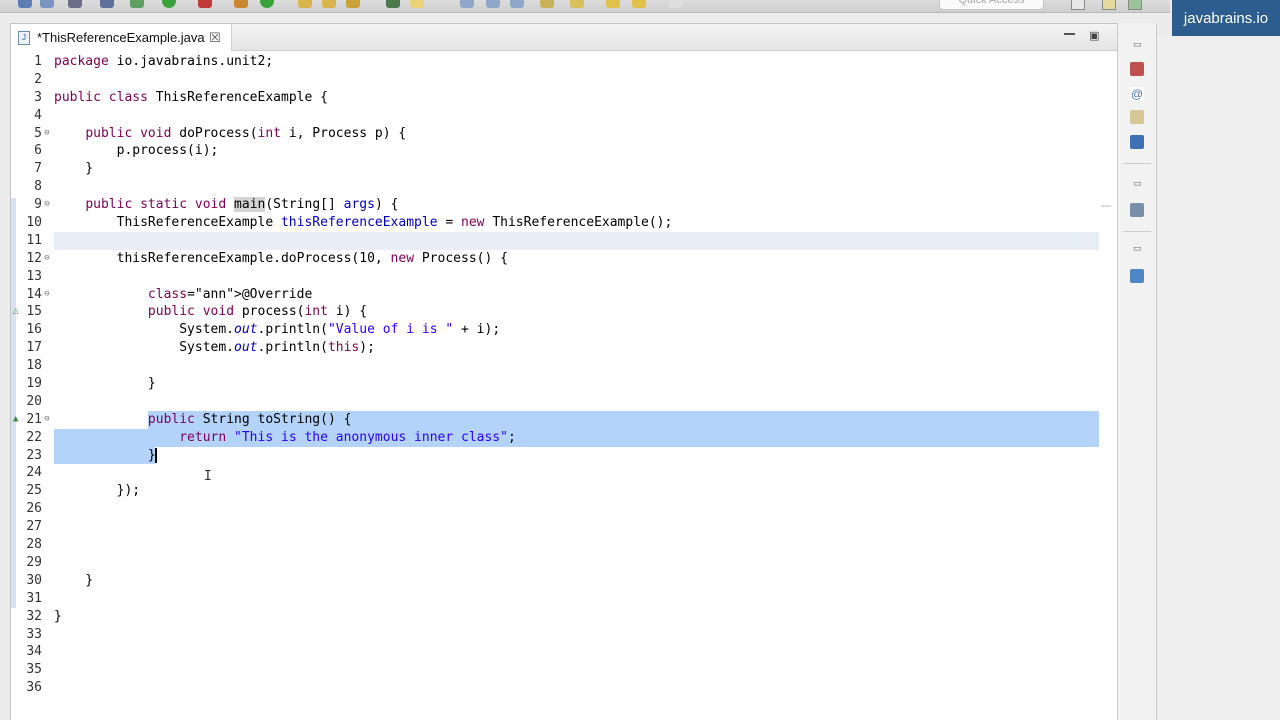  Describe the element at coordinates (1106, 206) in the screenshot. I see `overview-marker` at that location.